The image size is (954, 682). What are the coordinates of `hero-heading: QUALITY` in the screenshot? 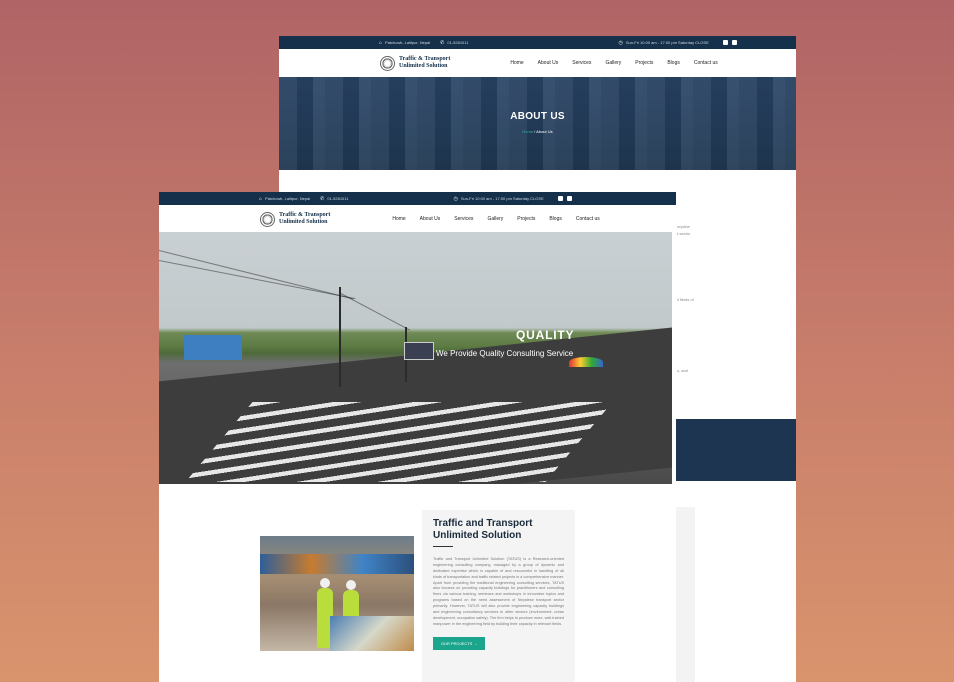 It's located at (545, 335).